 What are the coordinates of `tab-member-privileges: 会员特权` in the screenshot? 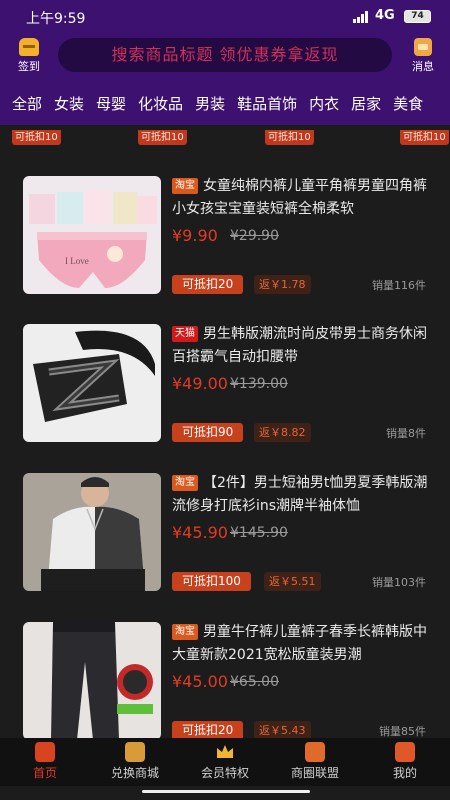 It's located at (225, 759).